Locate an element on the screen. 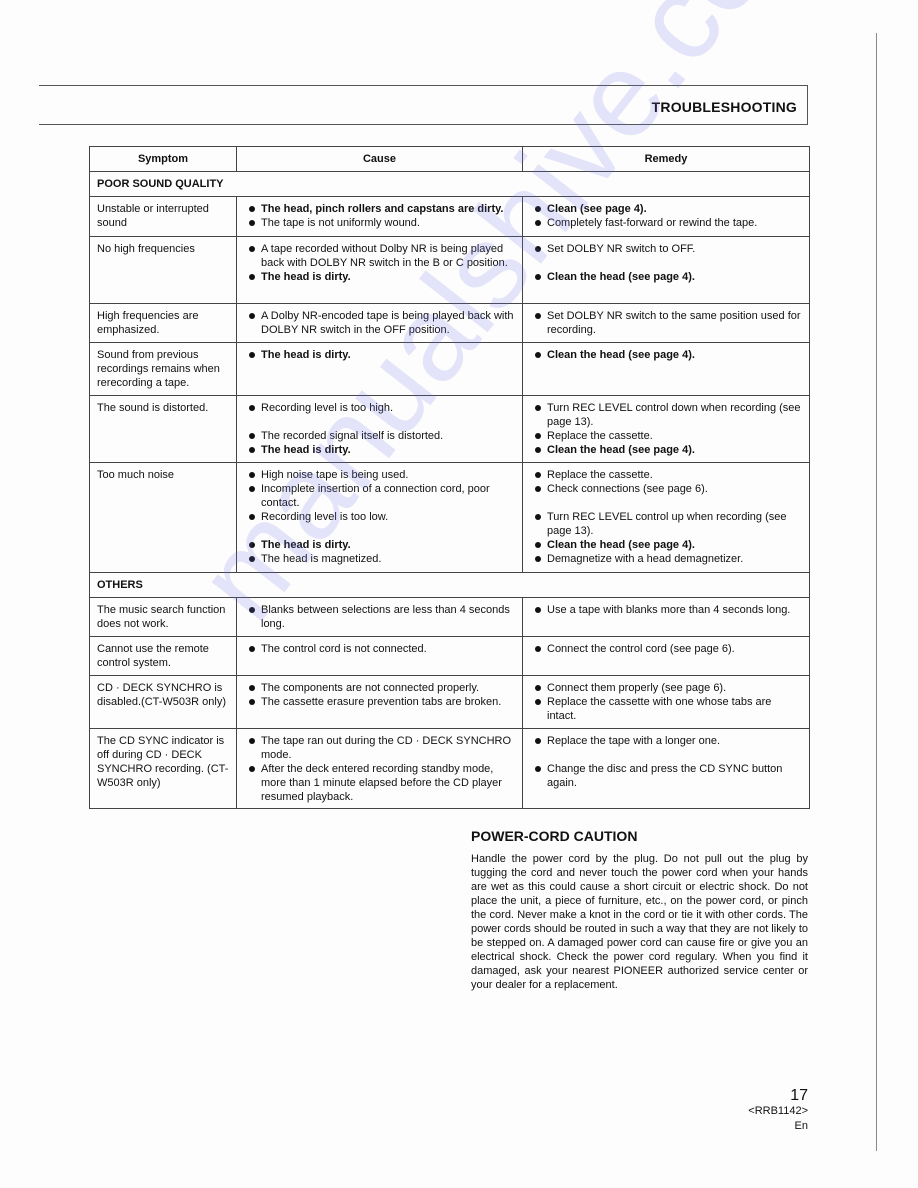  cause-item: High noise tape is being used. is located at coordinates (379, 475).